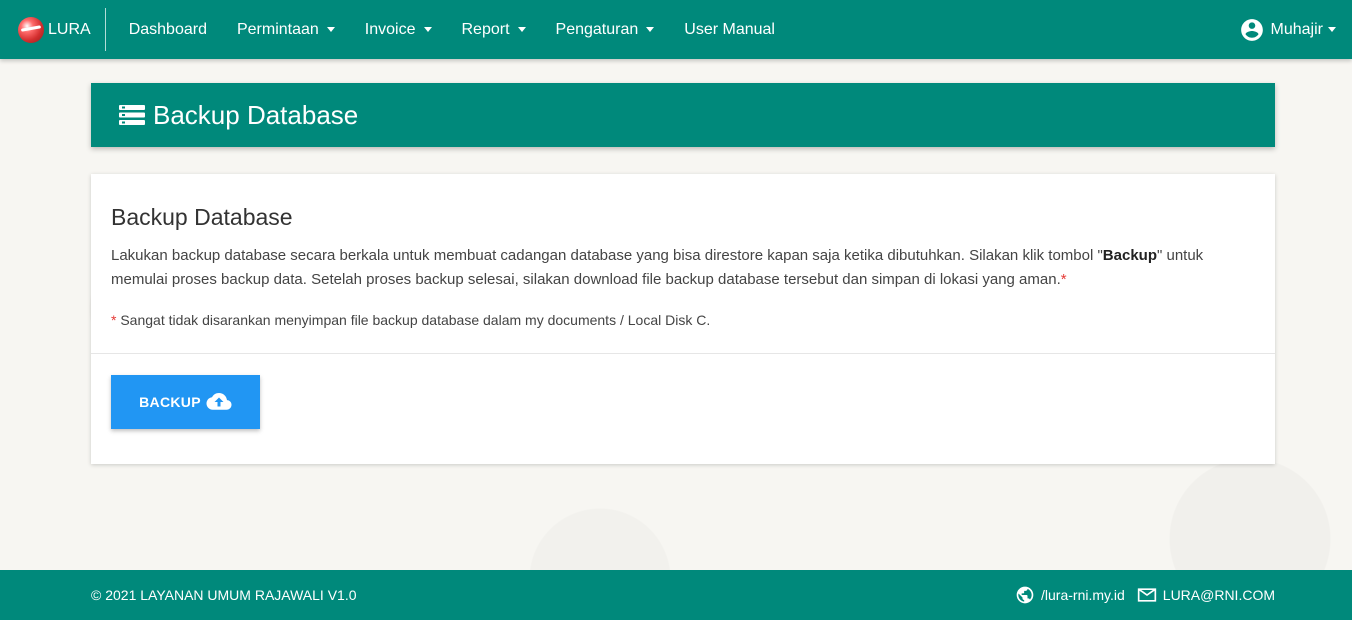 This screenshot has height=620, width=1352. I want to click on account-circle-icon, so click(1251, 29).